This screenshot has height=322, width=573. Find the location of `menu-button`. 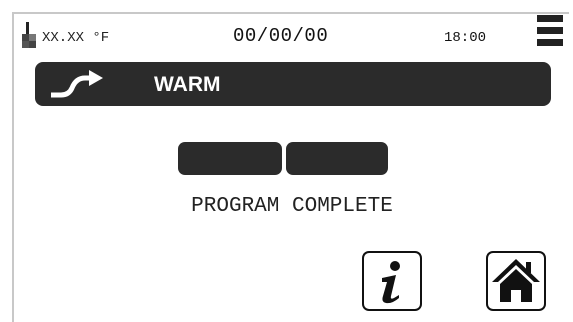

menu-button is located at coordinates (550, 31).